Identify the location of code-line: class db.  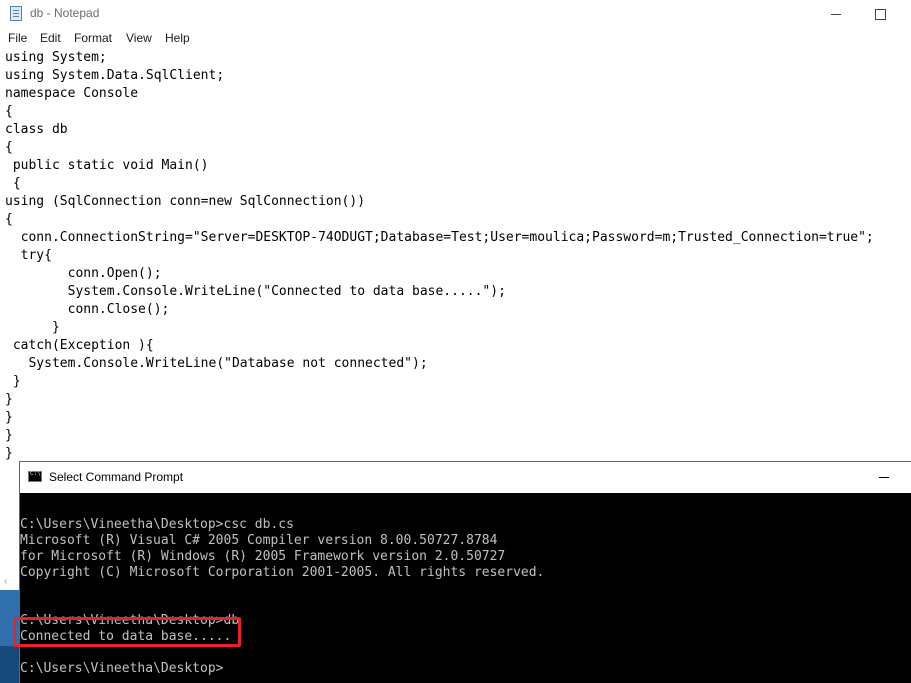
(36, 129).